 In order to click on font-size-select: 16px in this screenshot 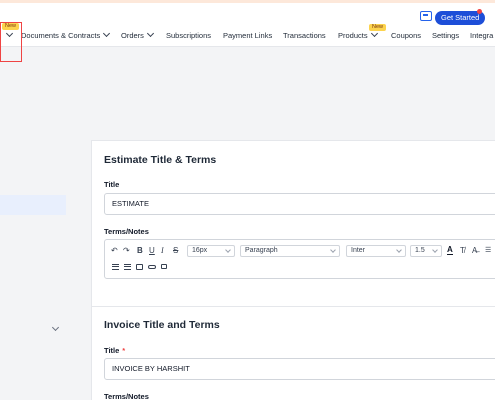, I will do `click(211, 251)`.